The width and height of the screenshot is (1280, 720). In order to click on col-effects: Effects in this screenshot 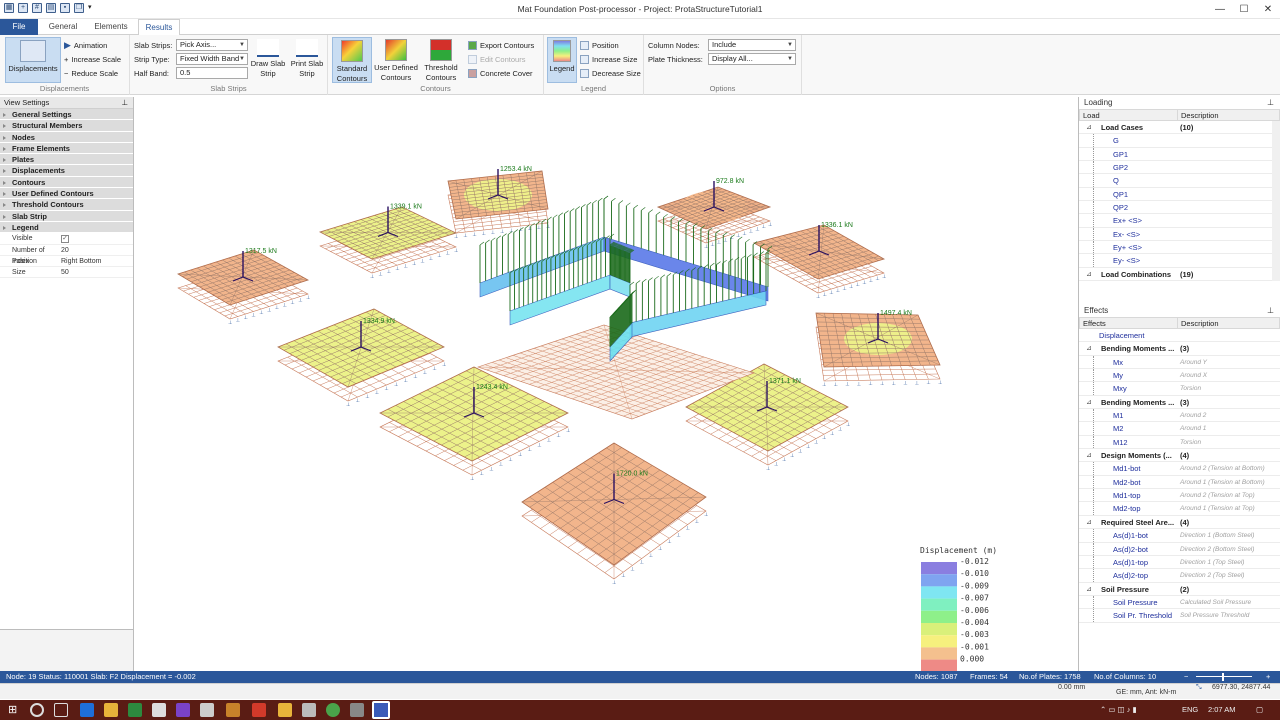, I will do `click(1129, 323)`.